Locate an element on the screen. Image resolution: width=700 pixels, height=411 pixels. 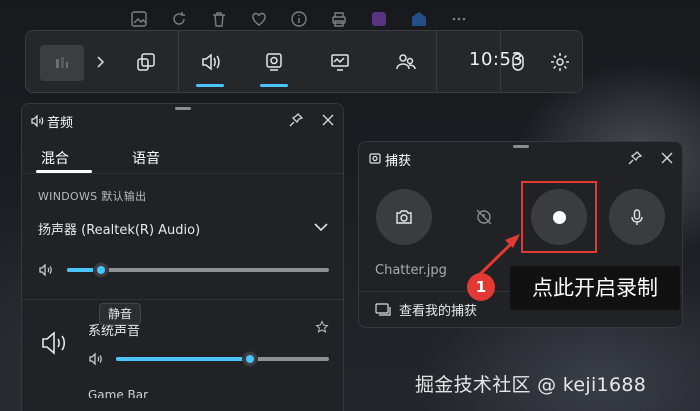
app-blue-icon is located at coordinates (419, 19).